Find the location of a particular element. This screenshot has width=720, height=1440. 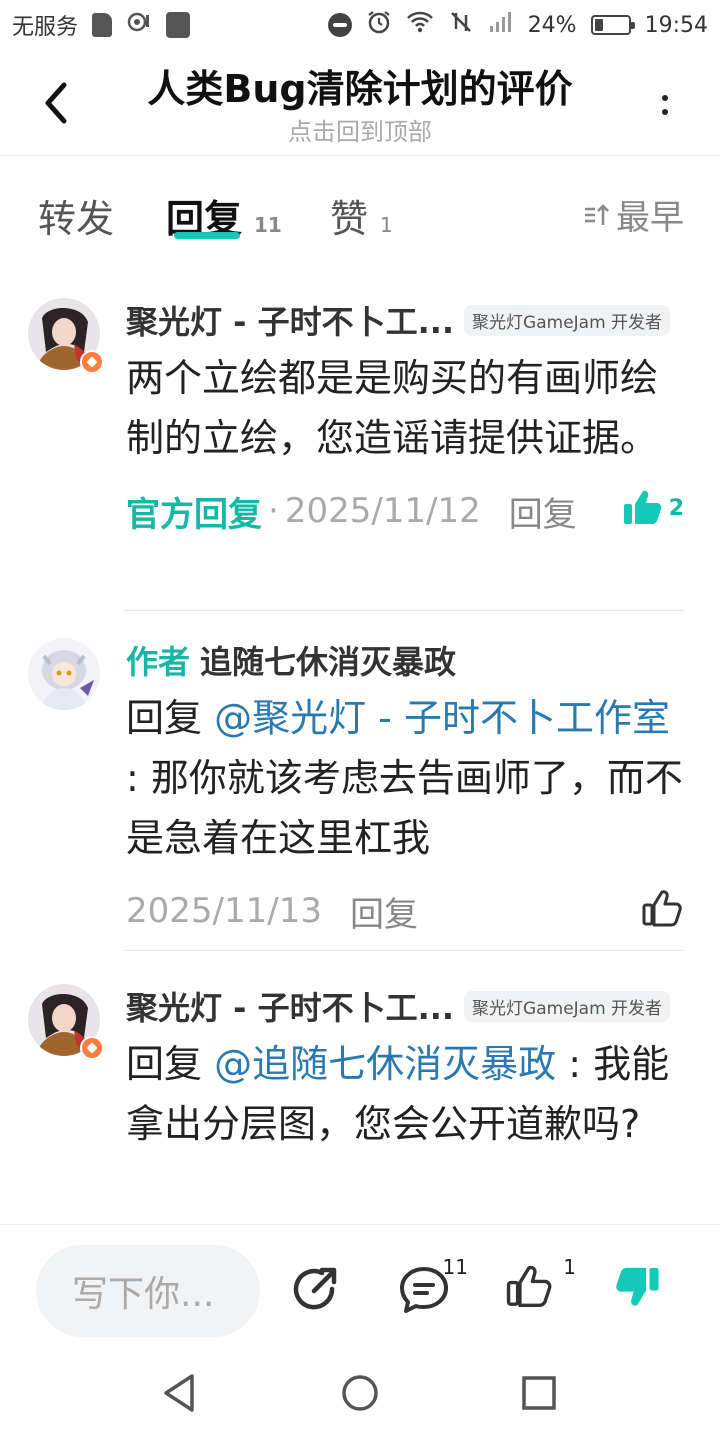

triangle-back-icon is located at coordinates (179, 1393).